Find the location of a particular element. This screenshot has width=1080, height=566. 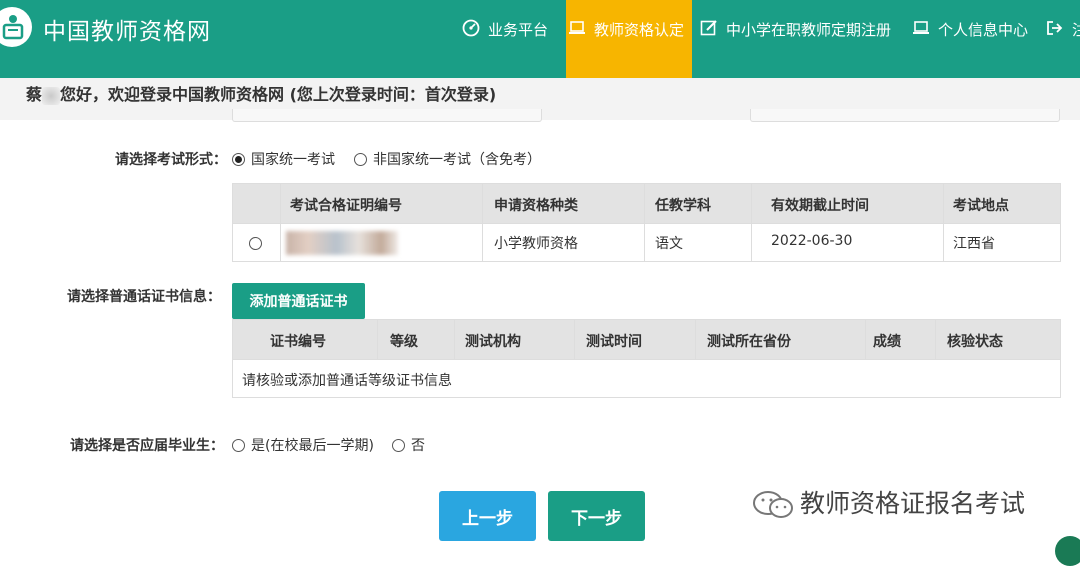

col-subject: 任教学科 is located at coordinates (683, 206).